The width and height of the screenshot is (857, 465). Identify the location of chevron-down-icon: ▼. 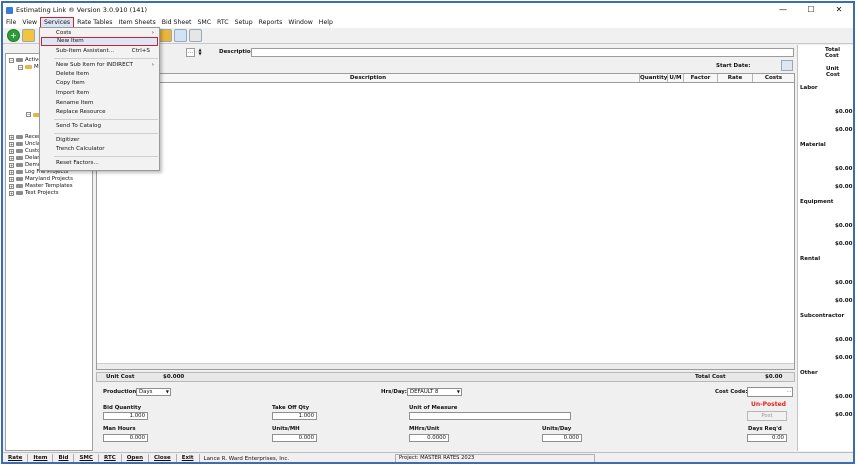
(167, 391).